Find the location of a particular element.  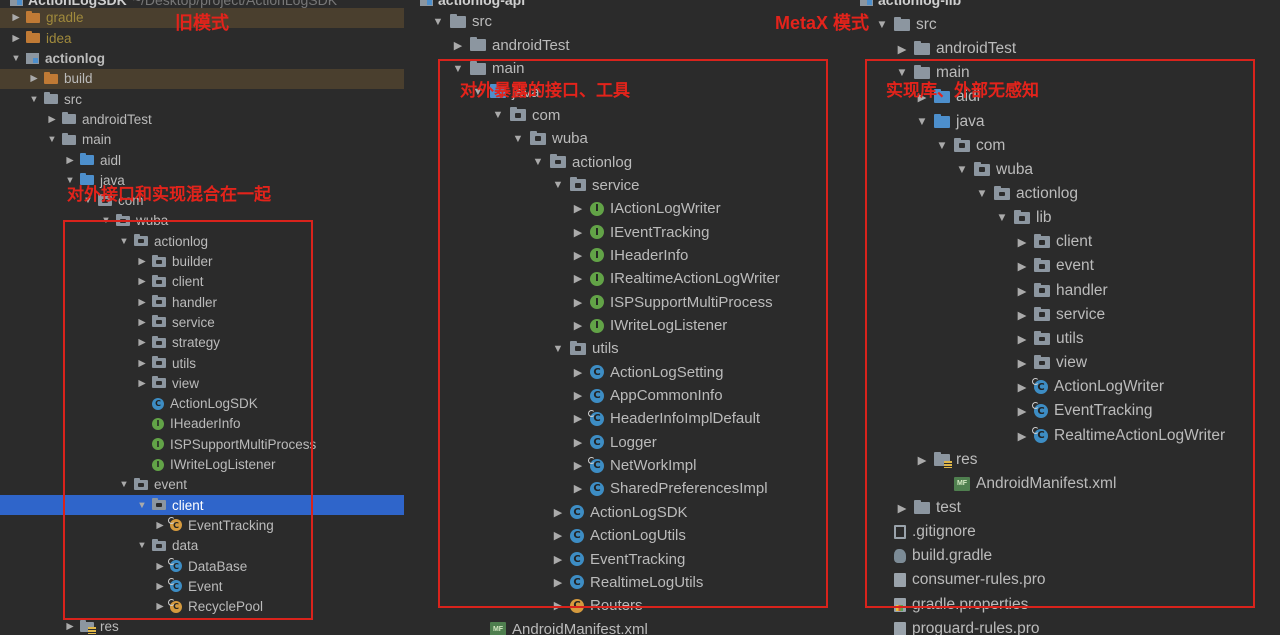

module-icon is located at coordinates (32, 59).